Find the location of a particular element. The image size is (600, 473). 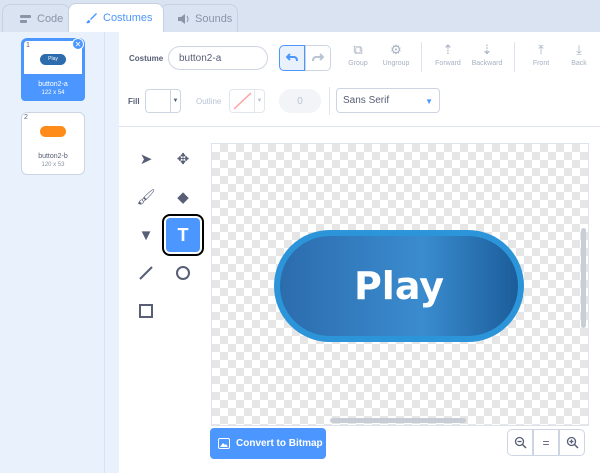

convert-to-bitmap-button: Convert to Bitmap is located at coordinates (268, 443).